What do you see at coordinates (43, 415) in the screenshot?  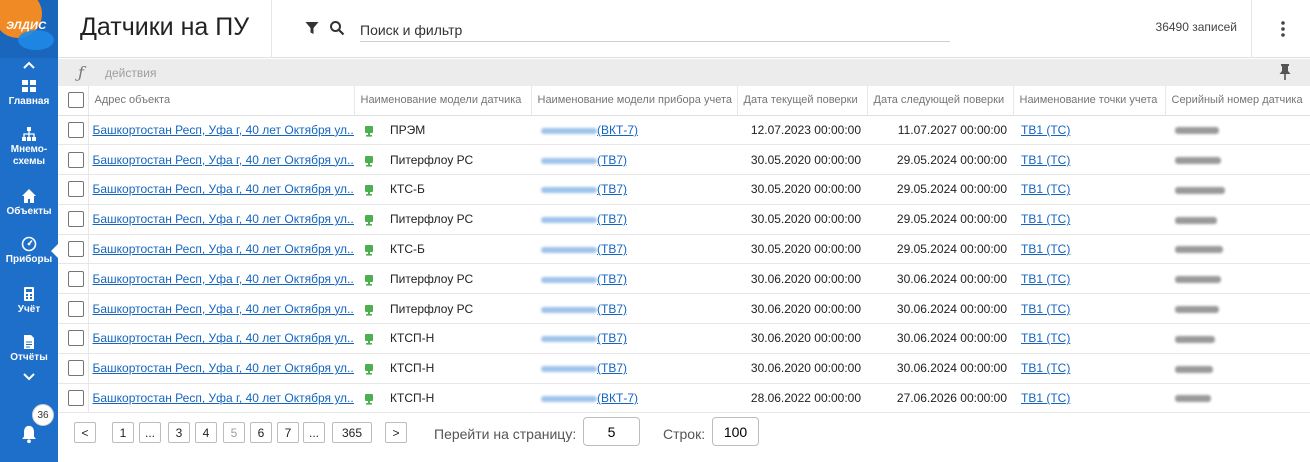 I see `notification-badge: 36` at bounding box center [43, 415].